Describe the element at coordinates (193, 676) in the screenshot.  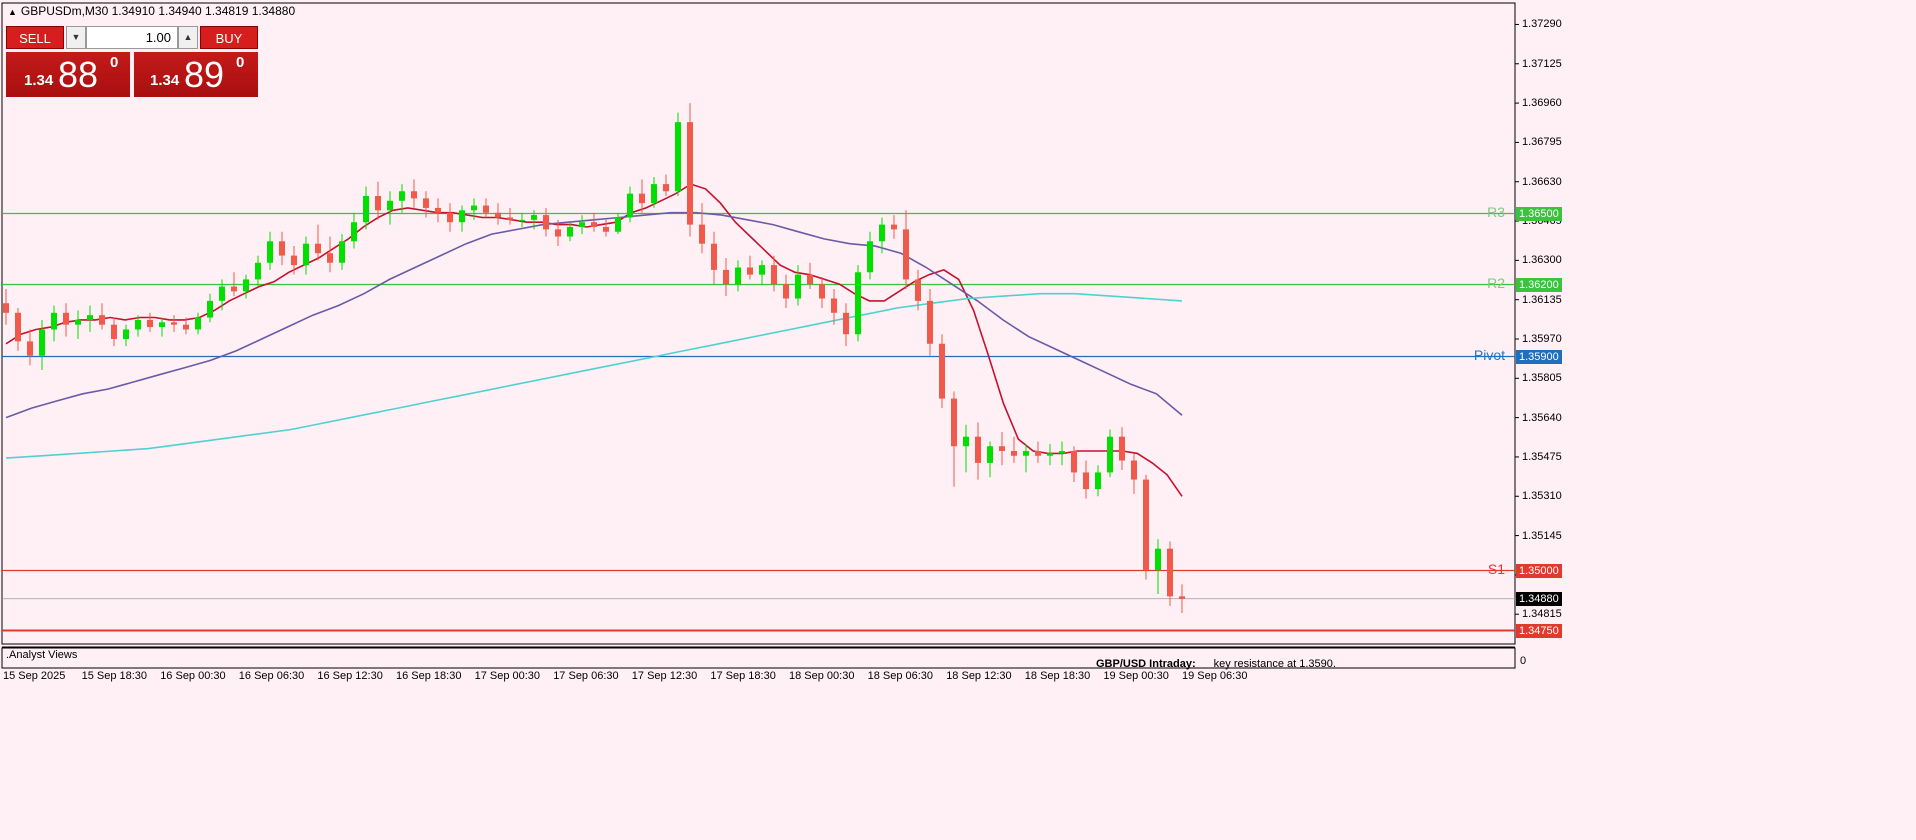
I see `time-tick-label: 16 Sep 00:30` at that location.